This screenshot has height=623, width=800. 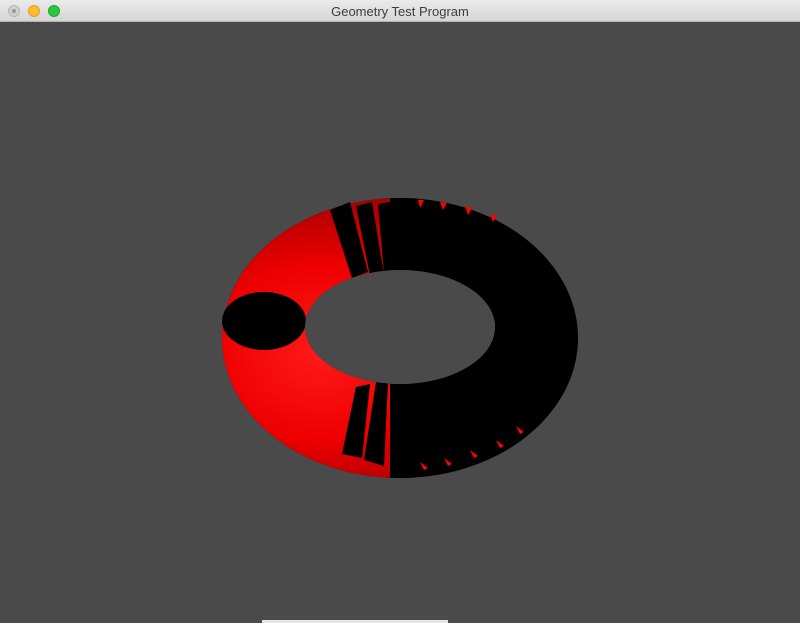 I want to click on window-title: Geometry Test Program, so click(x=400, y=11).